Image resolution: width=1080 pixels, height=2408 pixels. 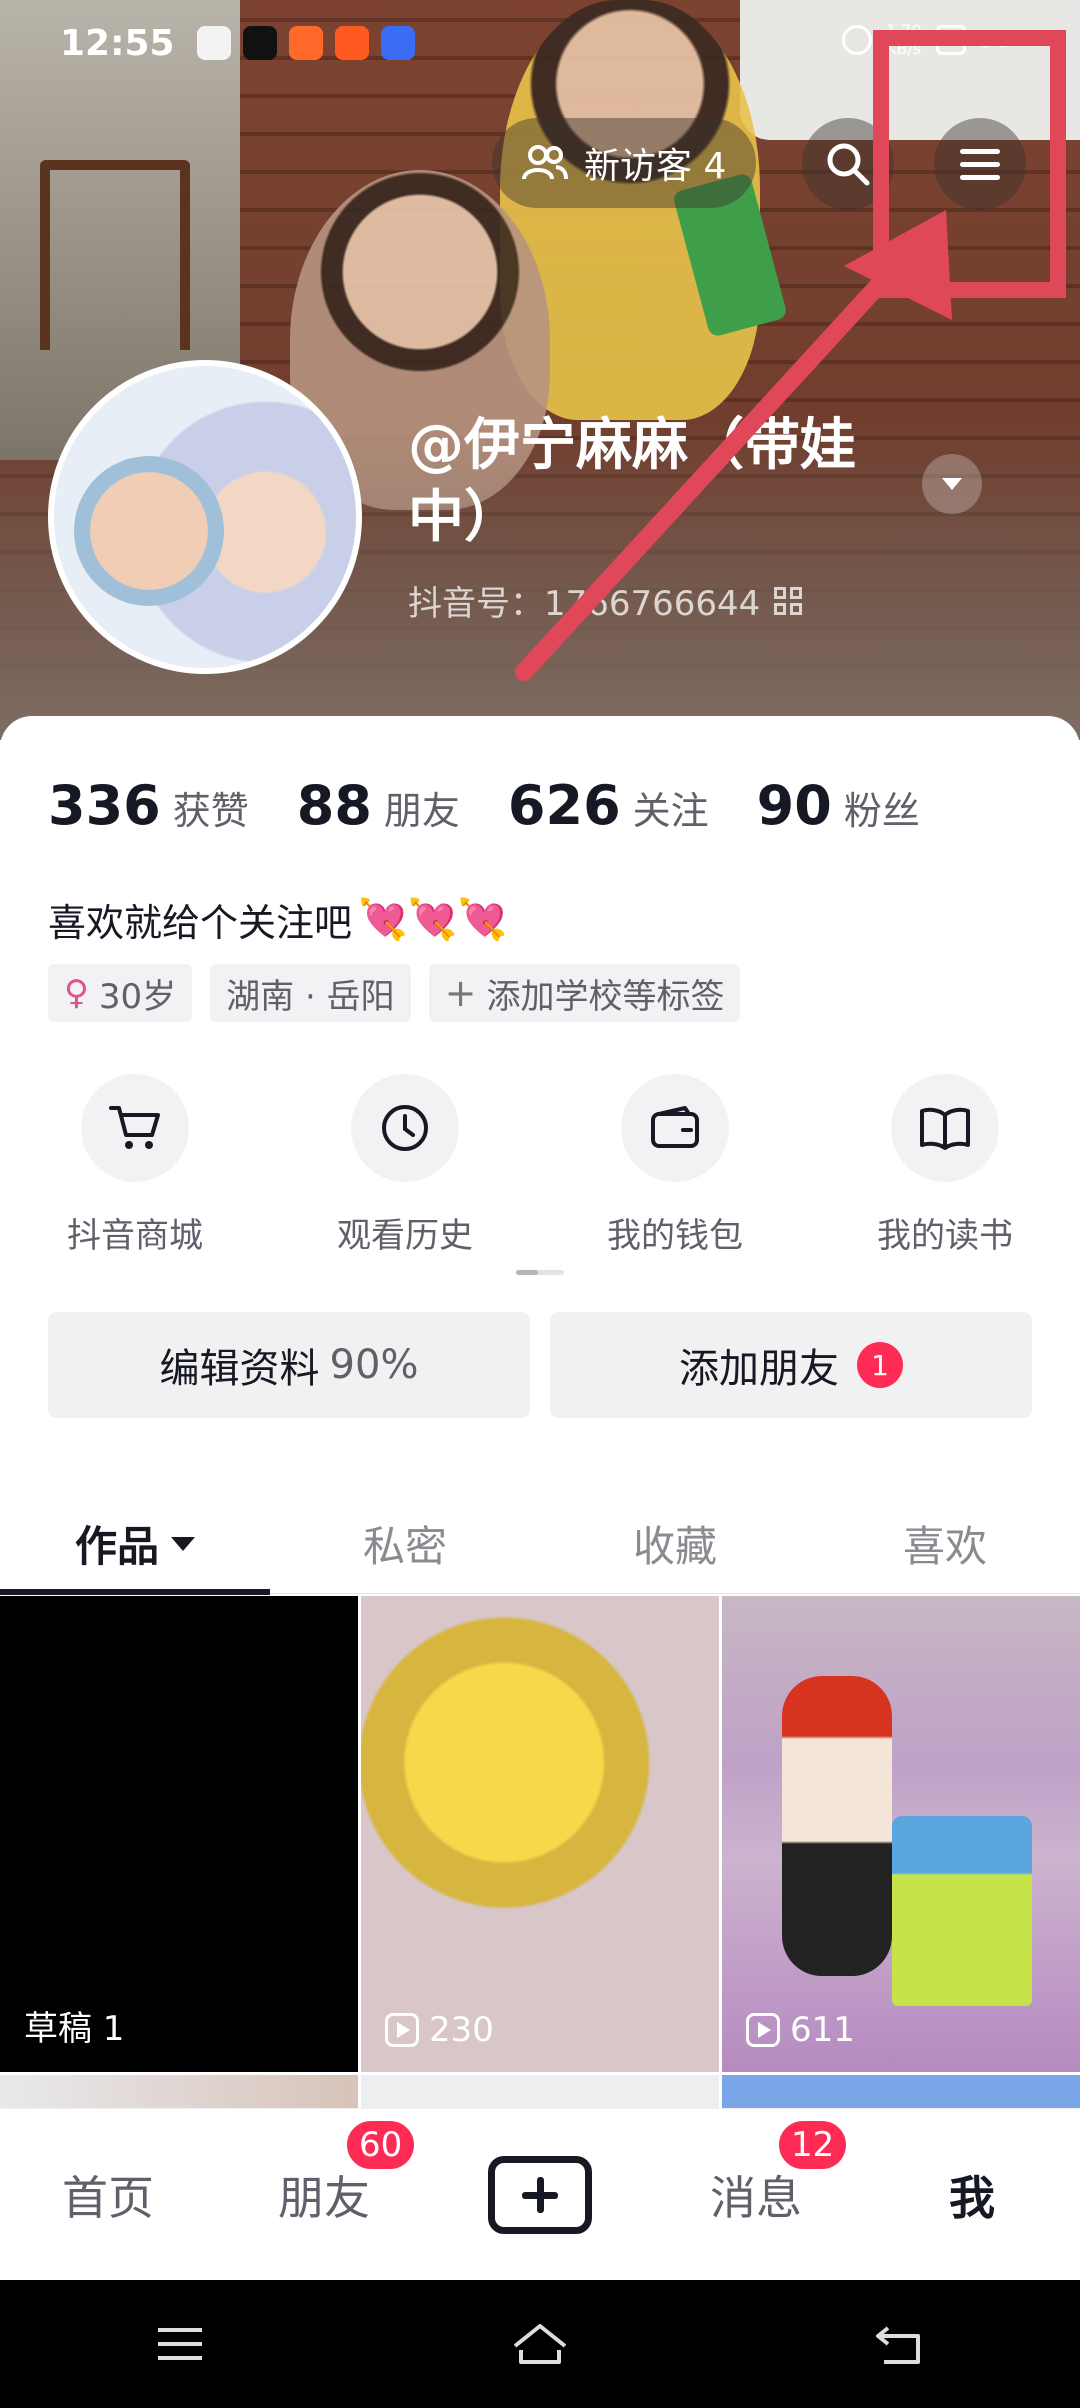 I want to click on nav-messages: 消息 12, so click(x=756, y=2172).